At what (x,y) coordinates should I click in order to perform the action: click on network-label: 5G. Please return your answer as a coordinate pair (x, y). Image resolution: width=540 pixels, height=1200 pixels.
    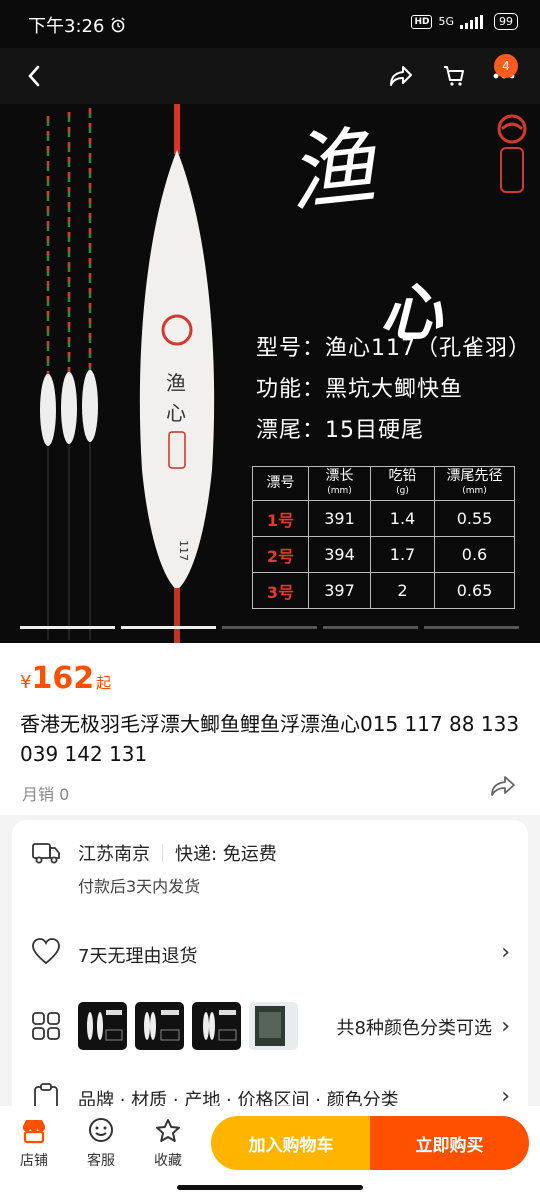
    Looking at the image, I should click on (446, 21).